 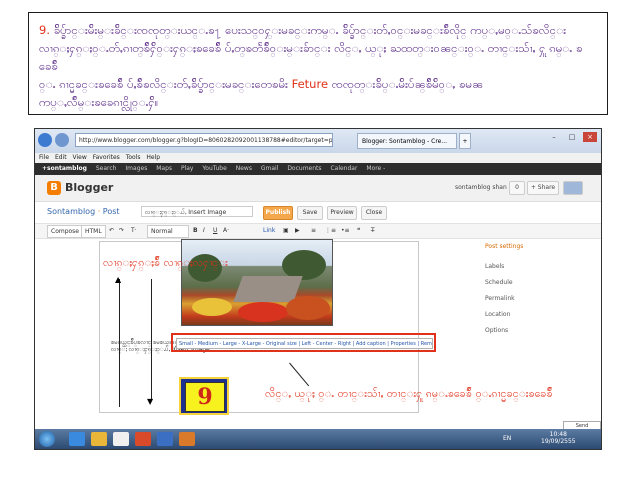 I want to click on back-icon, so click(x=45, y=140).